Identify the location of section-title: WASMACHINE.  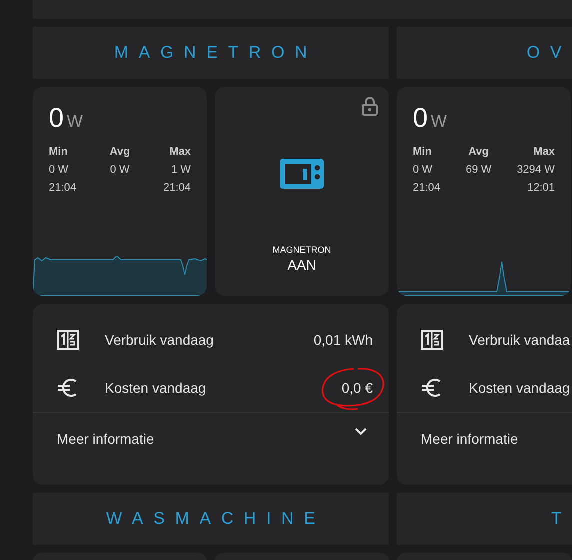
(215, 519).